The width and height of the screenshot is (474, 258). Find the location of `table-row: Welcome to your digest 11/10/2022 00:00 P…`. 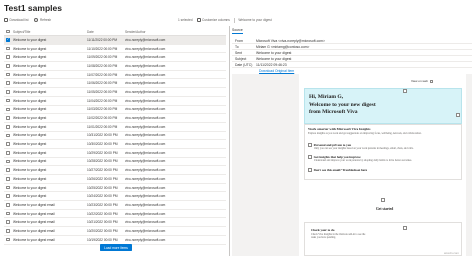

table-row: Welcome to your digest 11/10/2022 00:00 P… is located at coordinates (115, 49).